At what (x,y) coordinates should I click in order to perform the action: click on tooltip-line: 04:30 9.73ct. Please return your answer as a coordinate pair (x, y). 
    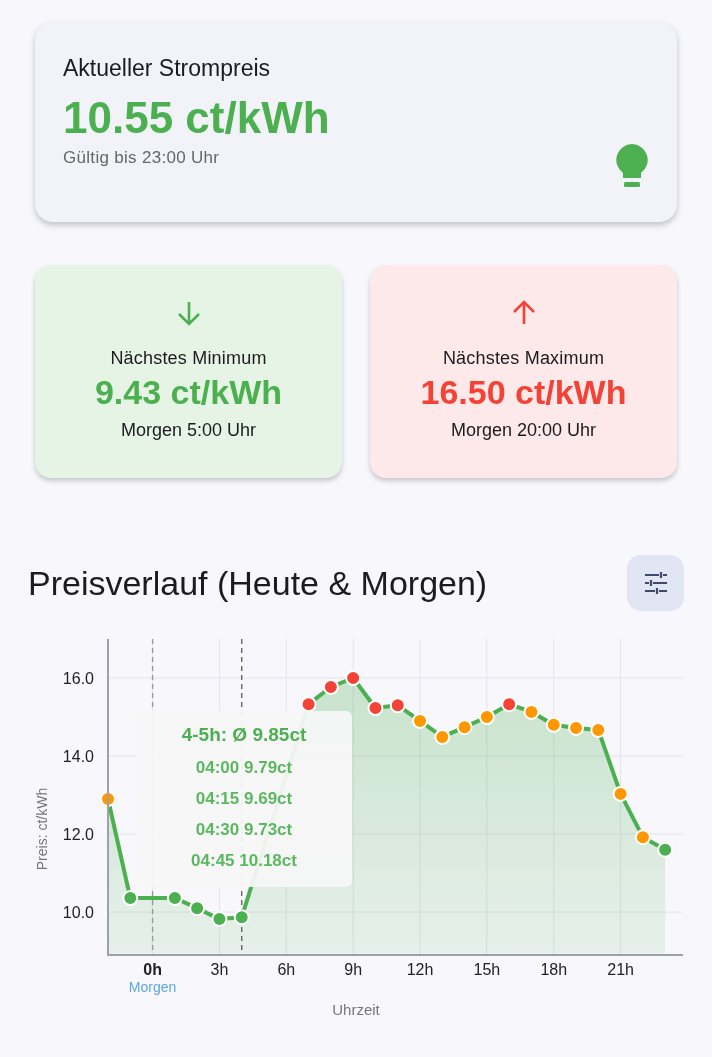
    Looking at the image, I should click on (244, 829).